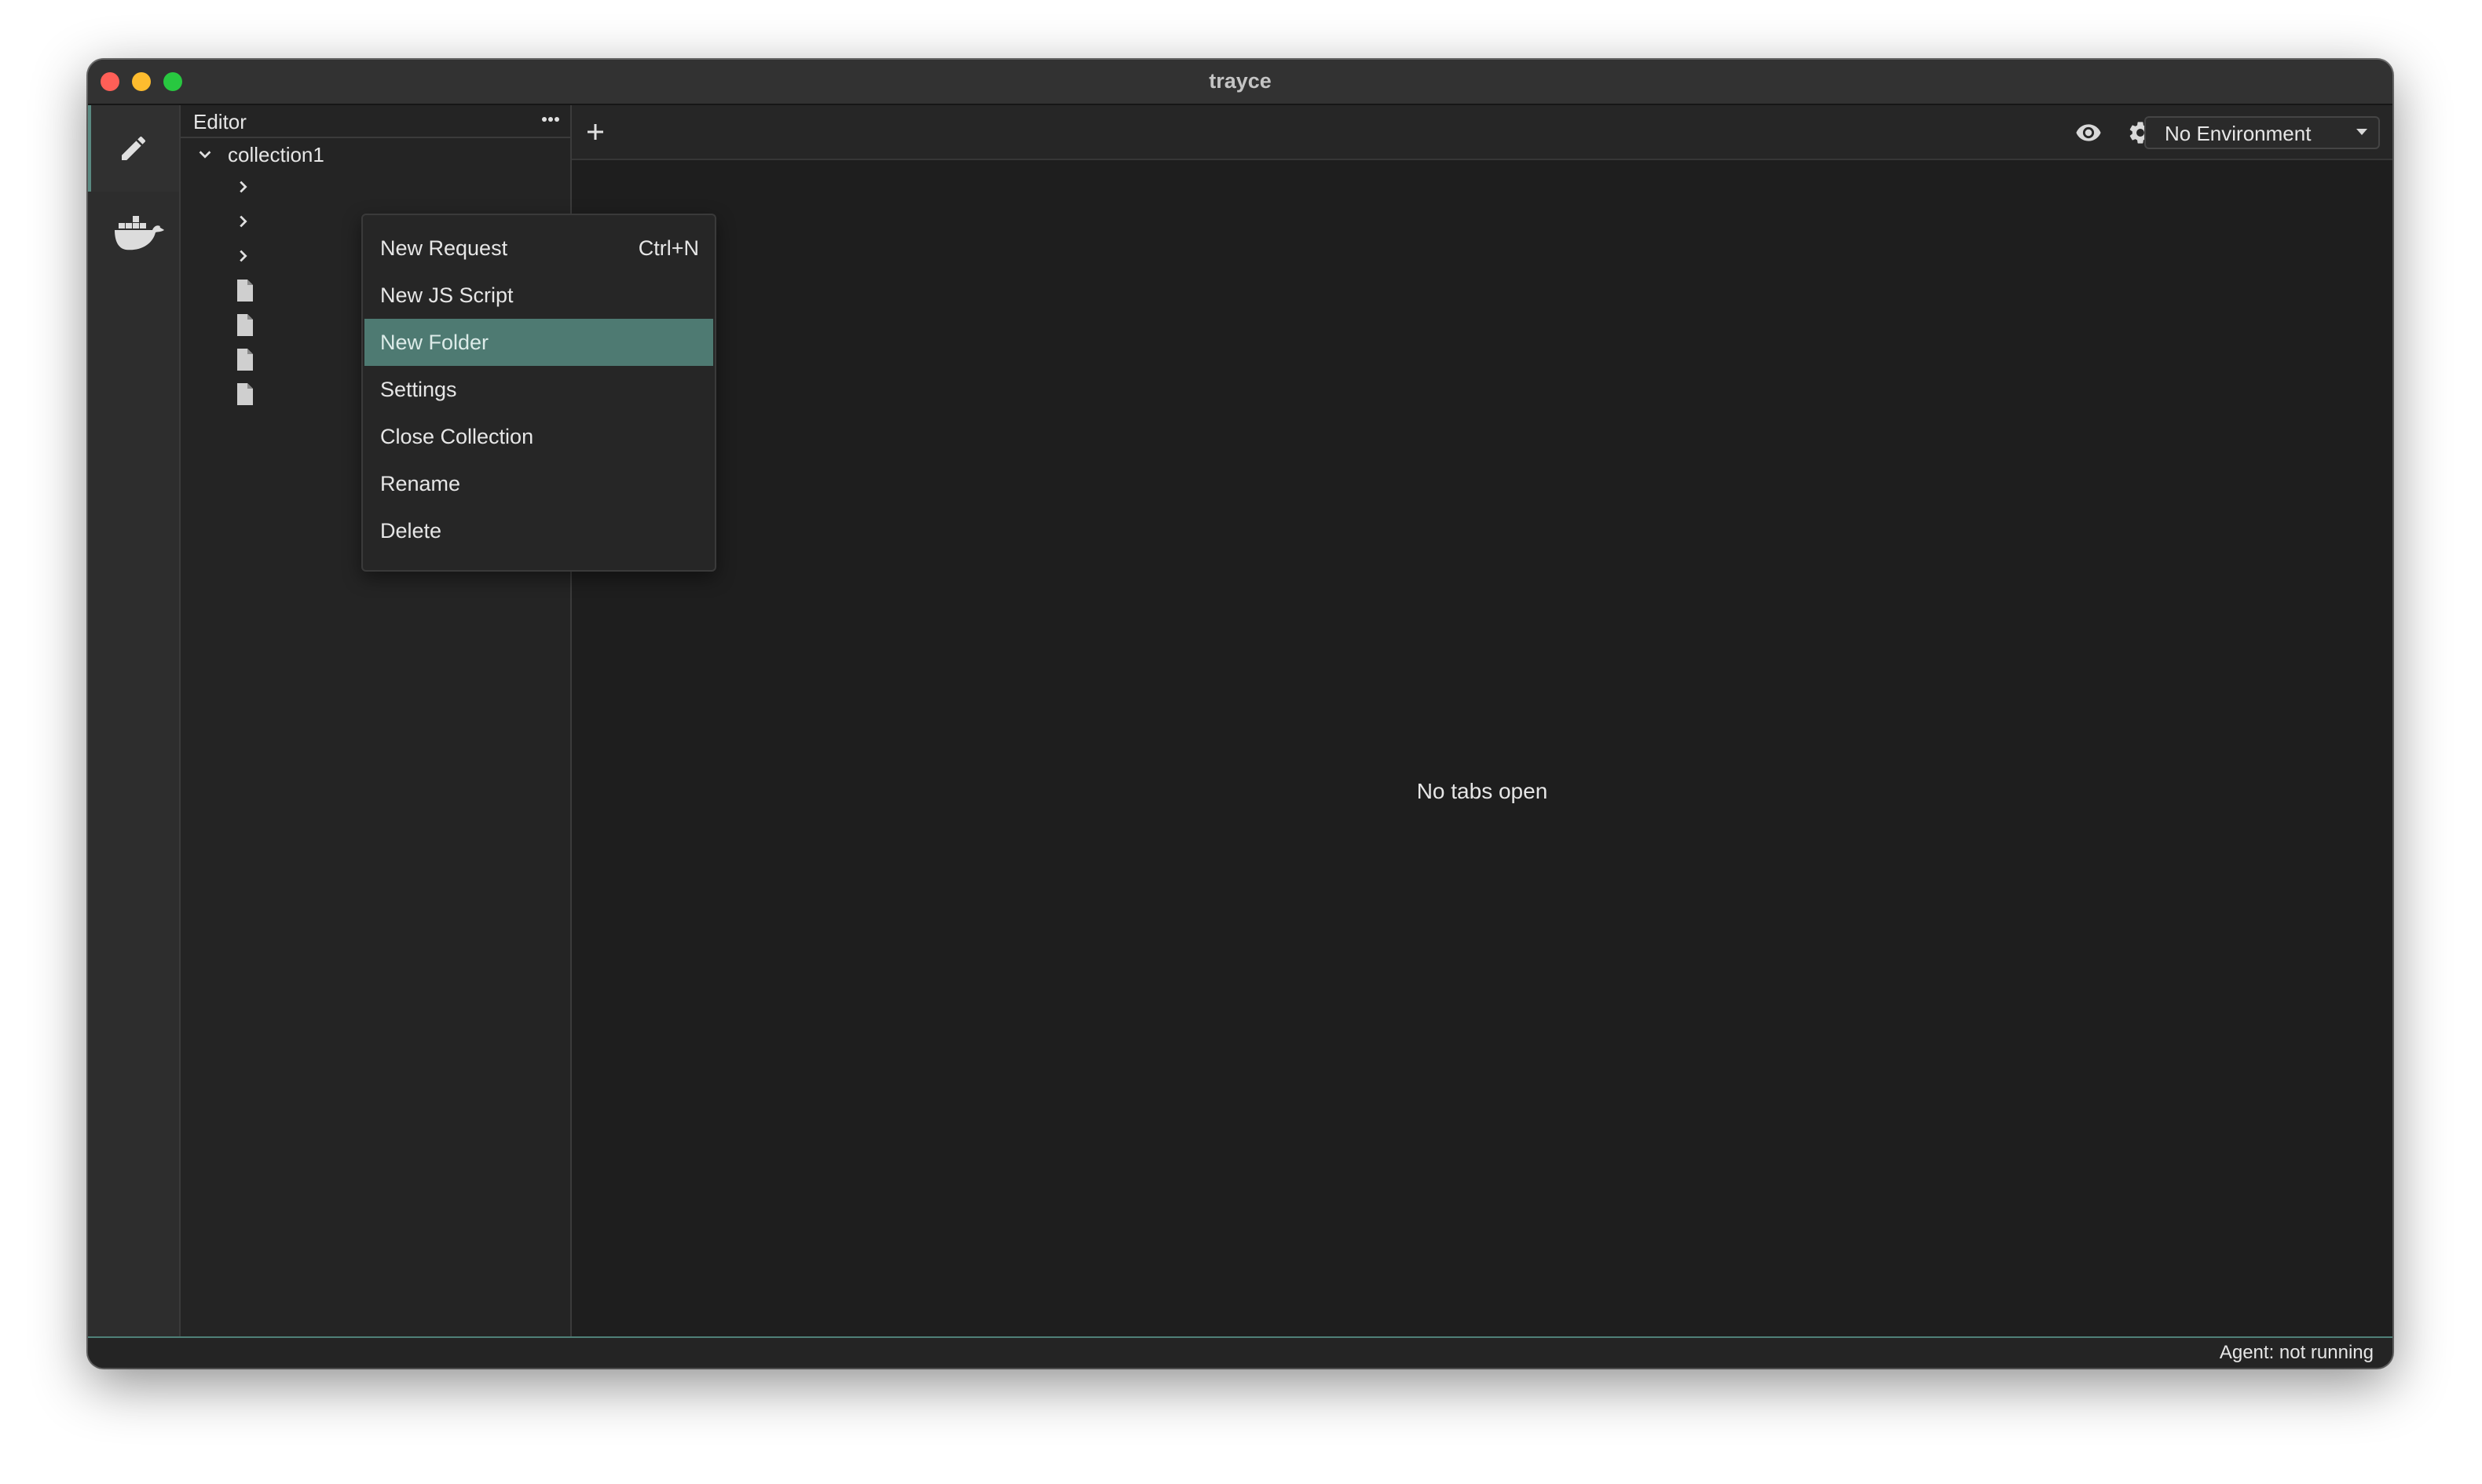 The height and width of the screenshot is (1484, 2482). What do you see at coordinates (2238, 133) in the screenshot?
I see `environment-select-value: No Environment` at bounding box center [2238, 133].